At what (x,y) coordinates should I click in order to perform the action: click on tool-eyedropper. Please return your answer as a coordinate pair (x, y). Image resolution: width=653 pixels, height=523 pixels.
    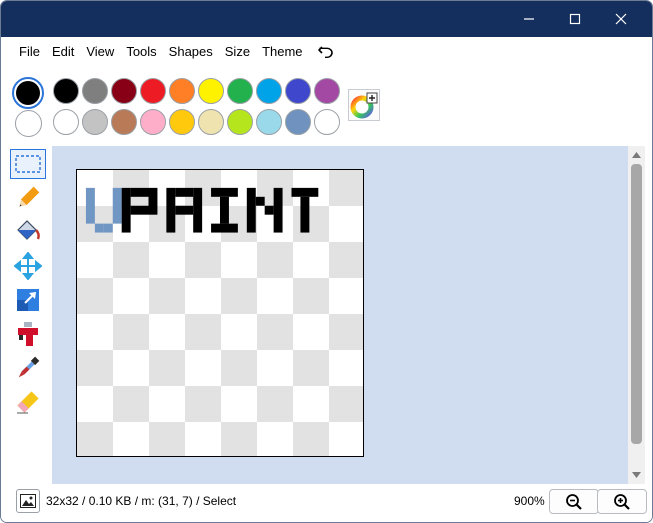
    Looking at the image, I should click on (28, 368).